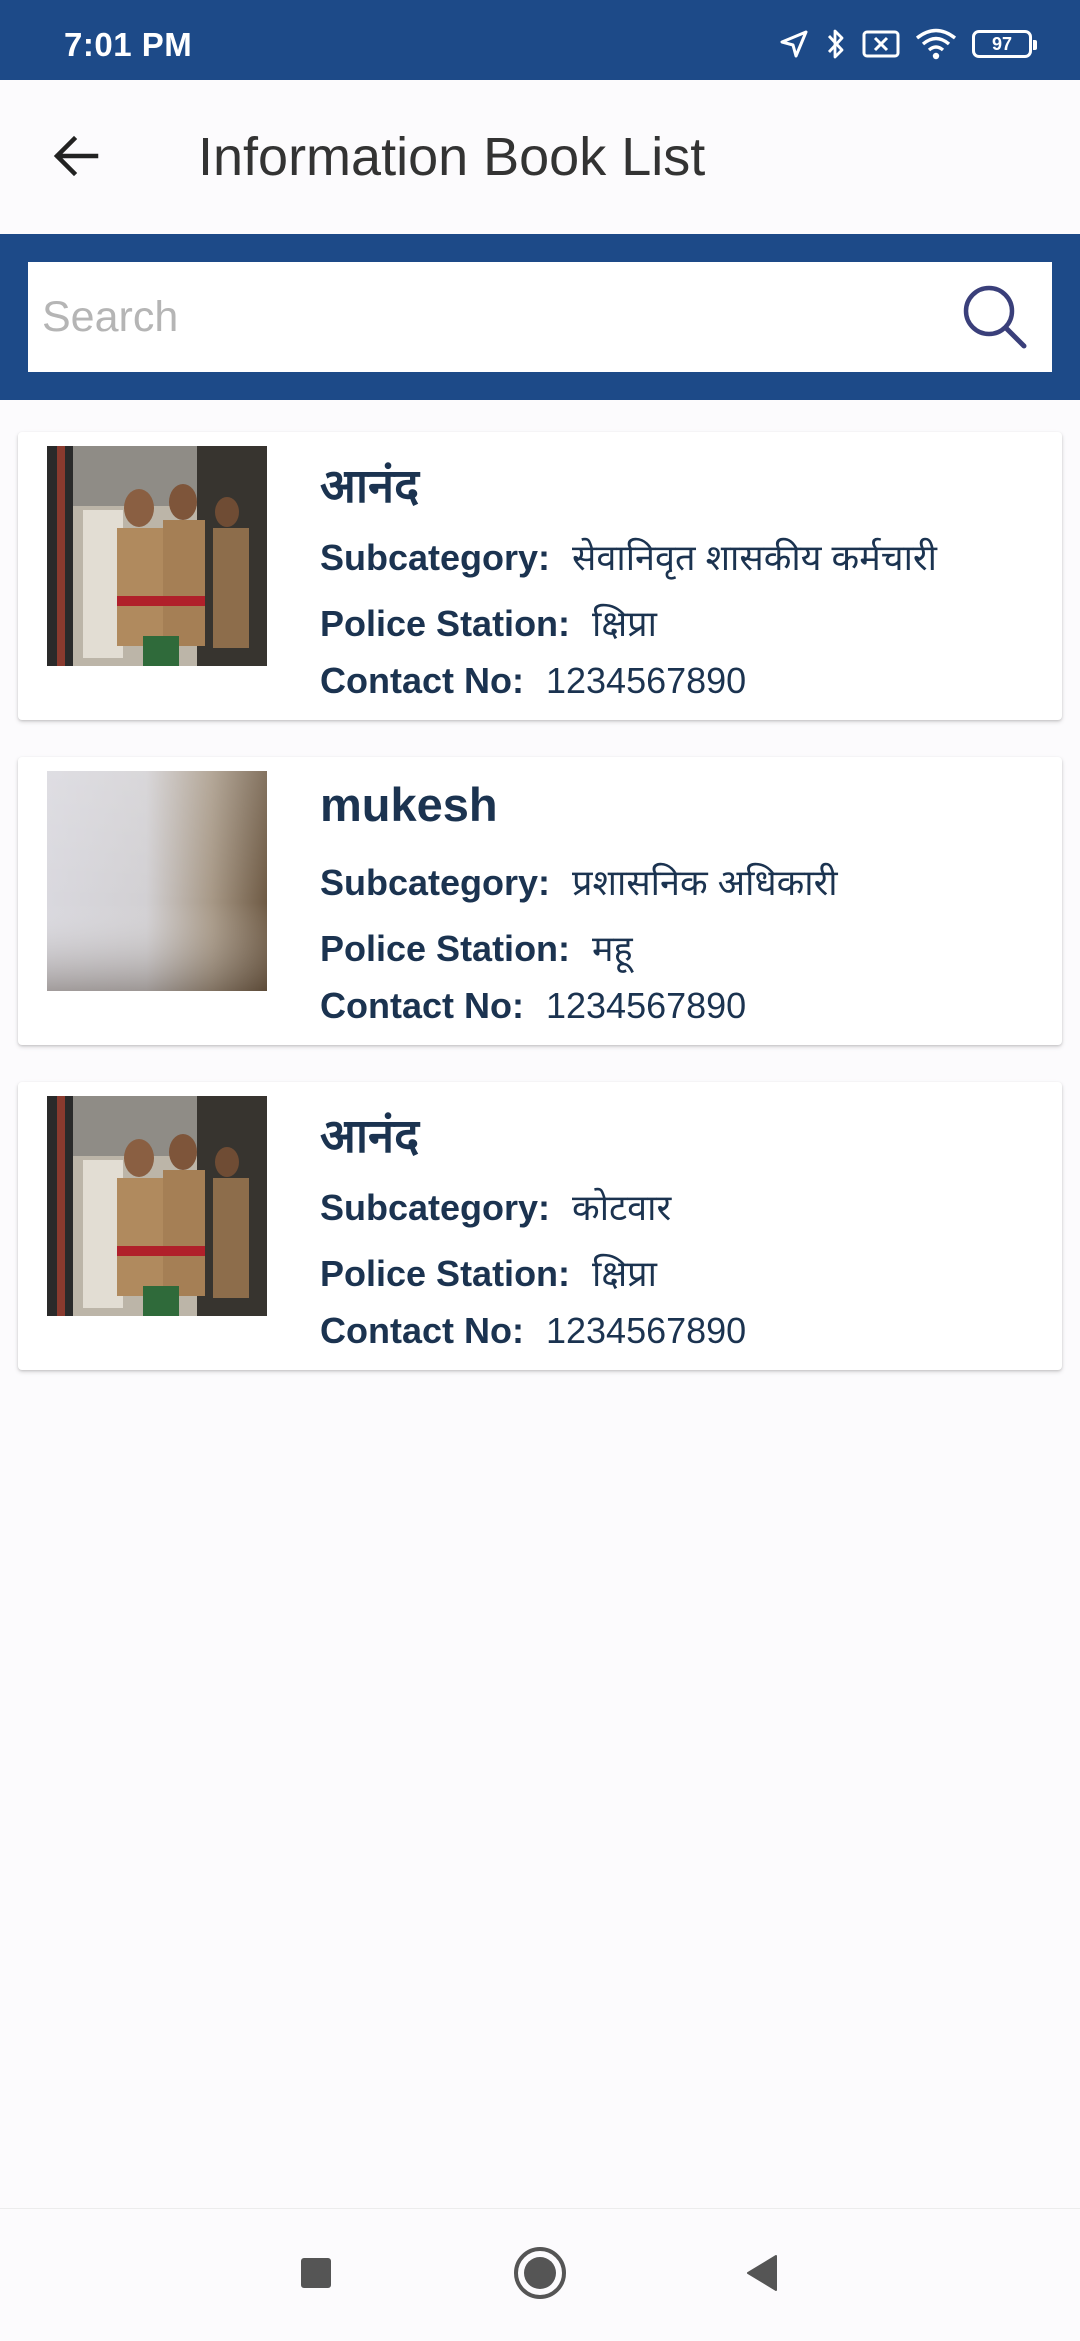  Describe the element at coordinates (705, 882) in the screenshot. I see `subcategory-value: प्रशासनिक अधिकारी` at that location.